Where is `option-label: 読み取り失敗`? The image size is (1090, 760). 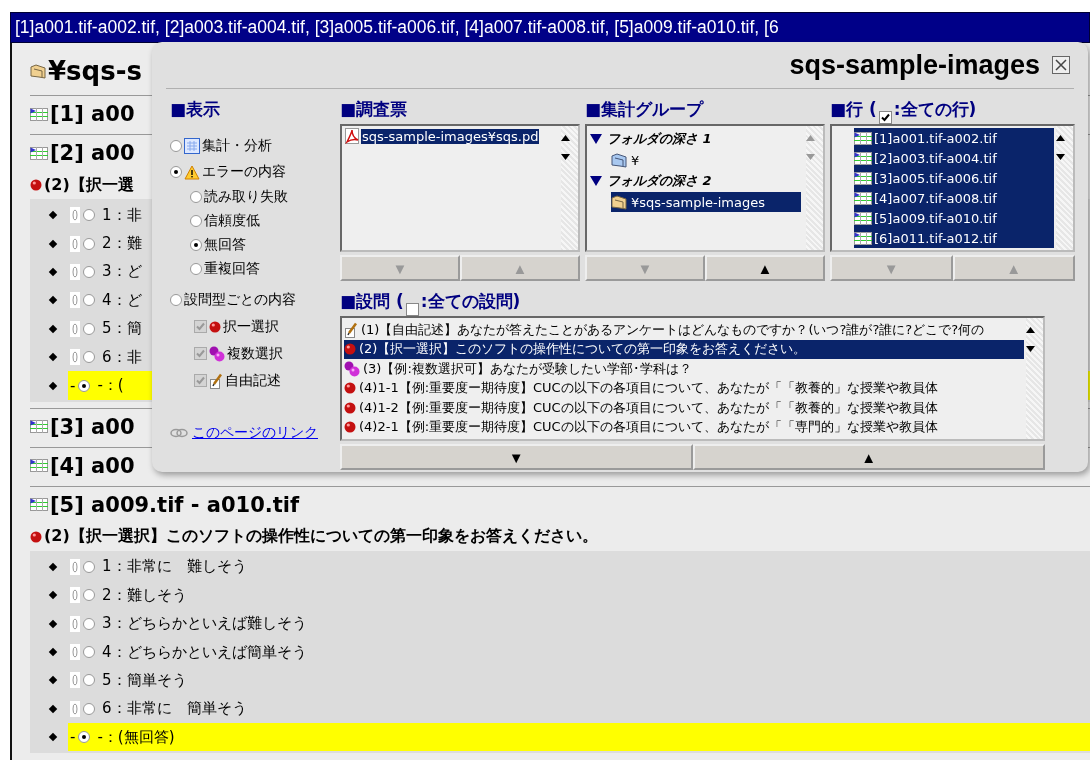 option-label: 読み取り失敗 is located at coordinates (246, 197).